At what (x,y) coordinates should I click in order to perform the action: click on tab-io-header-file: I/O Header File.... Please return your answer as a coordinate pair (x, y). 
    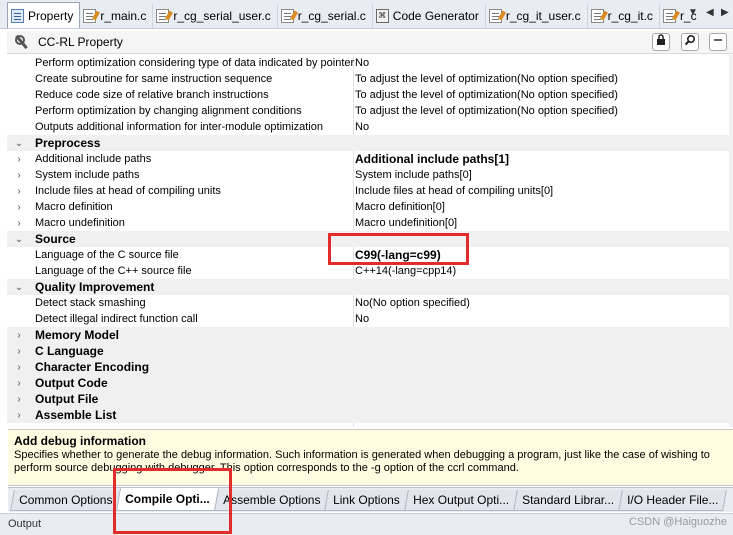
    Looking at the image, I should click on (673, 500).